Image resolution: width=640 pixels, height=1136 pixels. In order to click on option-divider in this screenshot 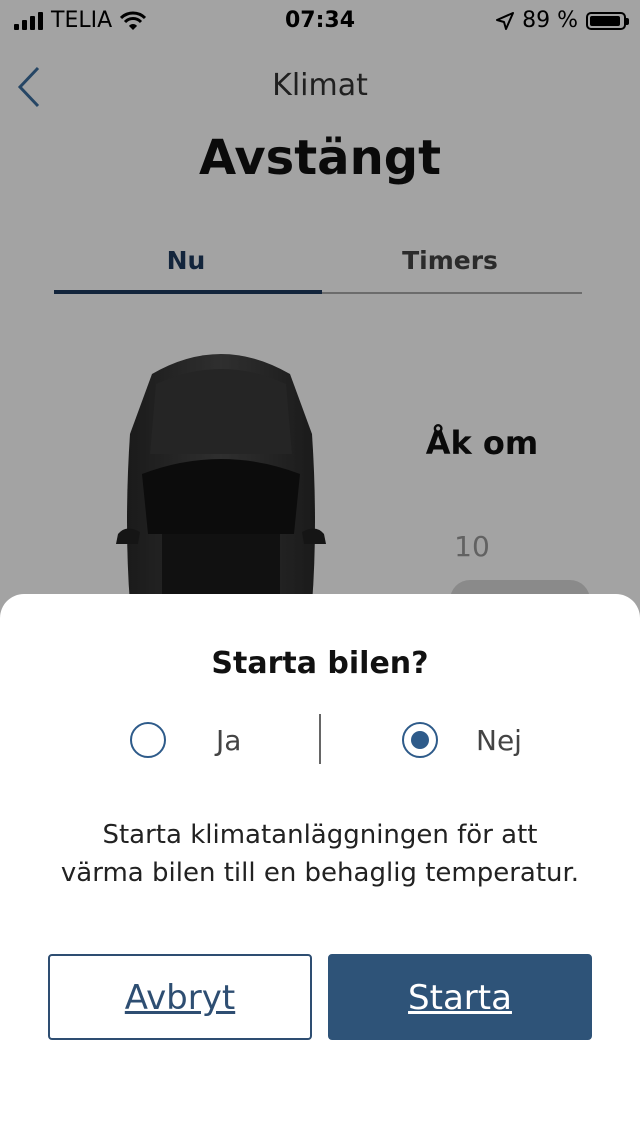, I will do `click(320, 739)`.